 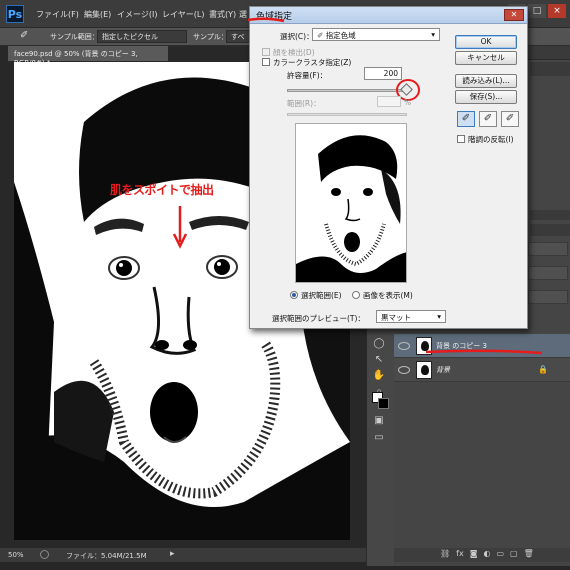 What do you see at coordinates (379, 361) in the screenshot?
I see `path-select-icon: ↖` at bounding box center [379, 361].